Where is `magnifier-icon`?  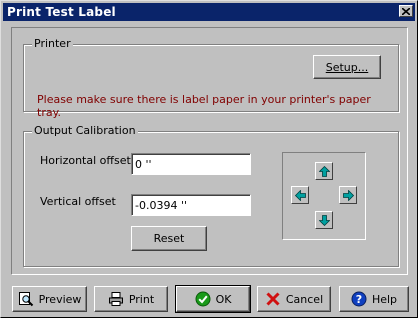 magnifier-icon is located at coordinates (26, 299).